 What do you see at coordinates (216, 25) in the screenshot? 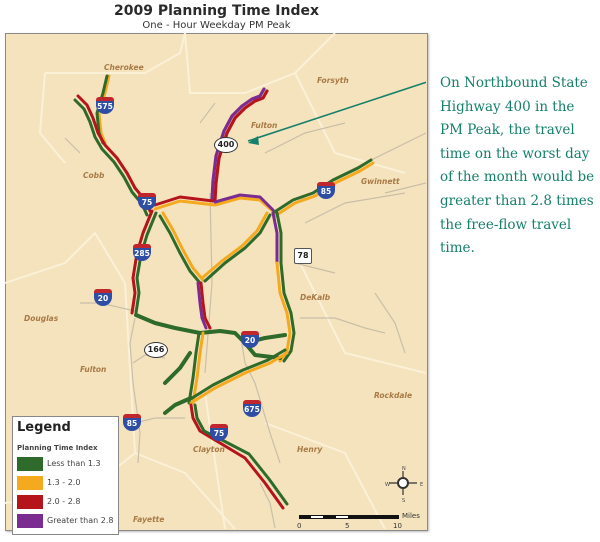
I see `map-subtitle: One - Hour Weekday PM Peak` at bounding box center [216, 25].